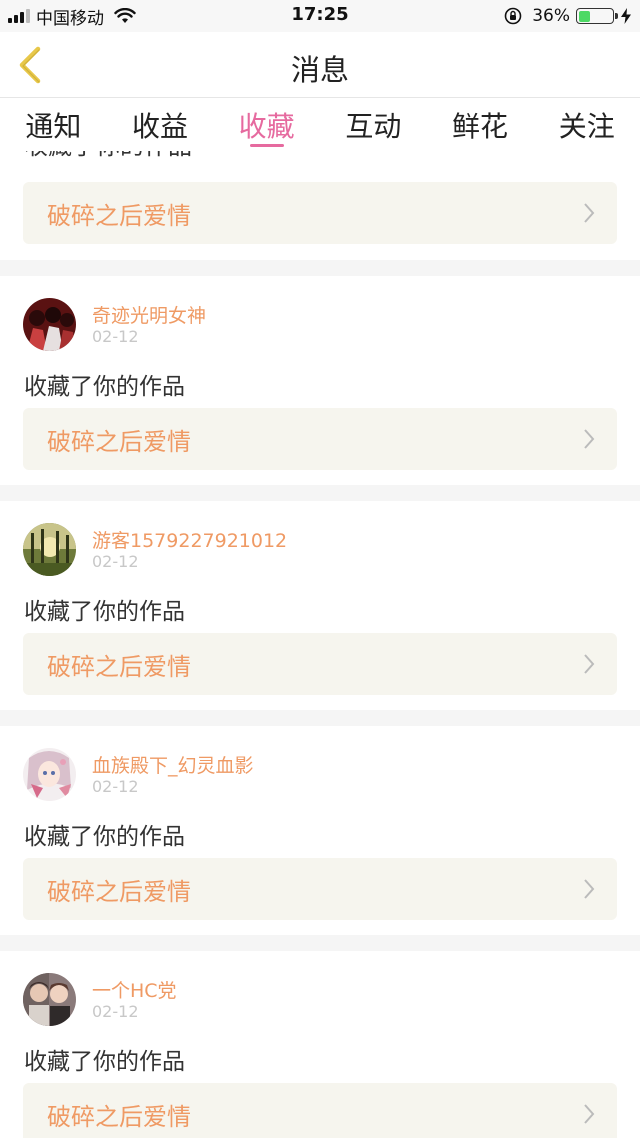 This screenshot has width=640, height=1138. What do you see at coordinates (597, 16) in the screenshot?
I see `battery-icon` at bounding box center [597, 16].